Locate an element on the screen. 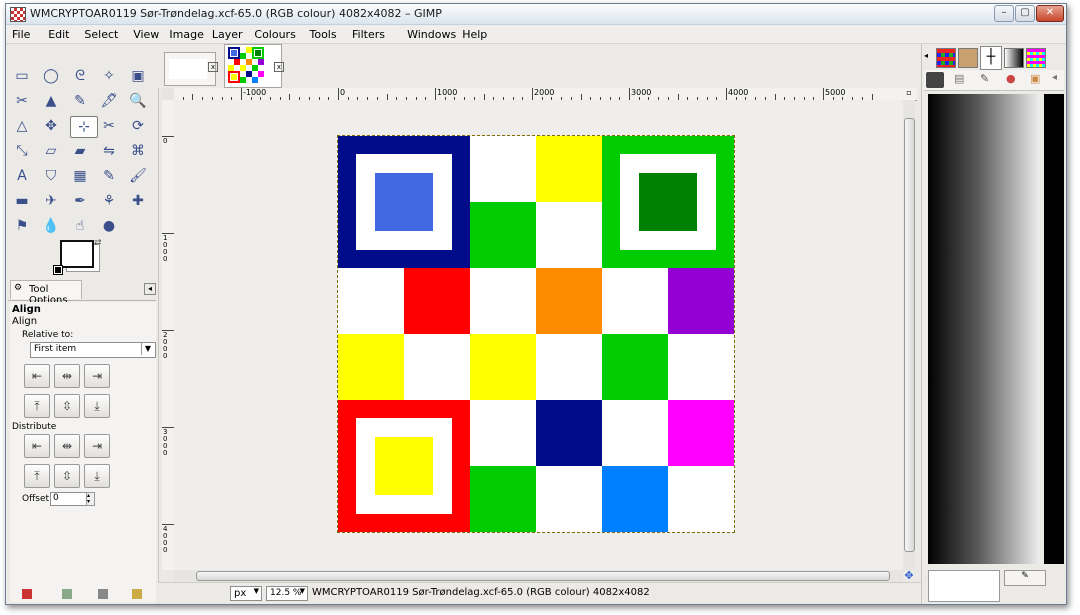  cage-icon: ⌘ is located at coordinates (138, 151).